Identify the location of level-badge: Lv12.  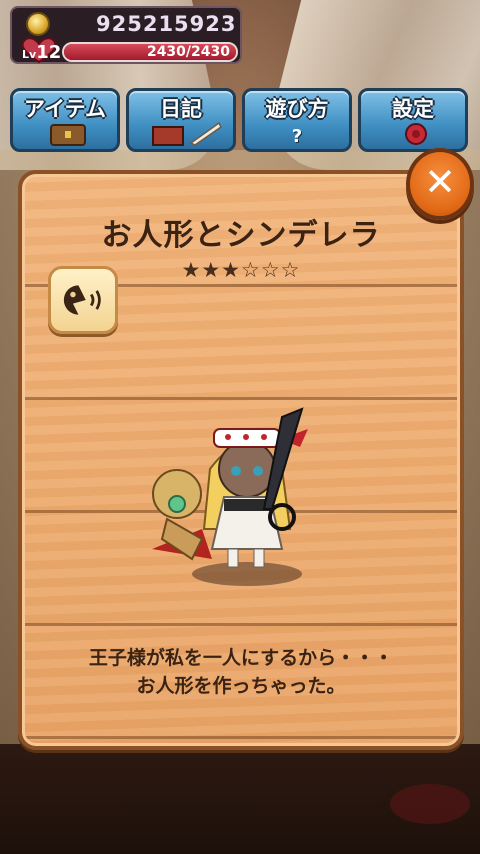
(41, 52).